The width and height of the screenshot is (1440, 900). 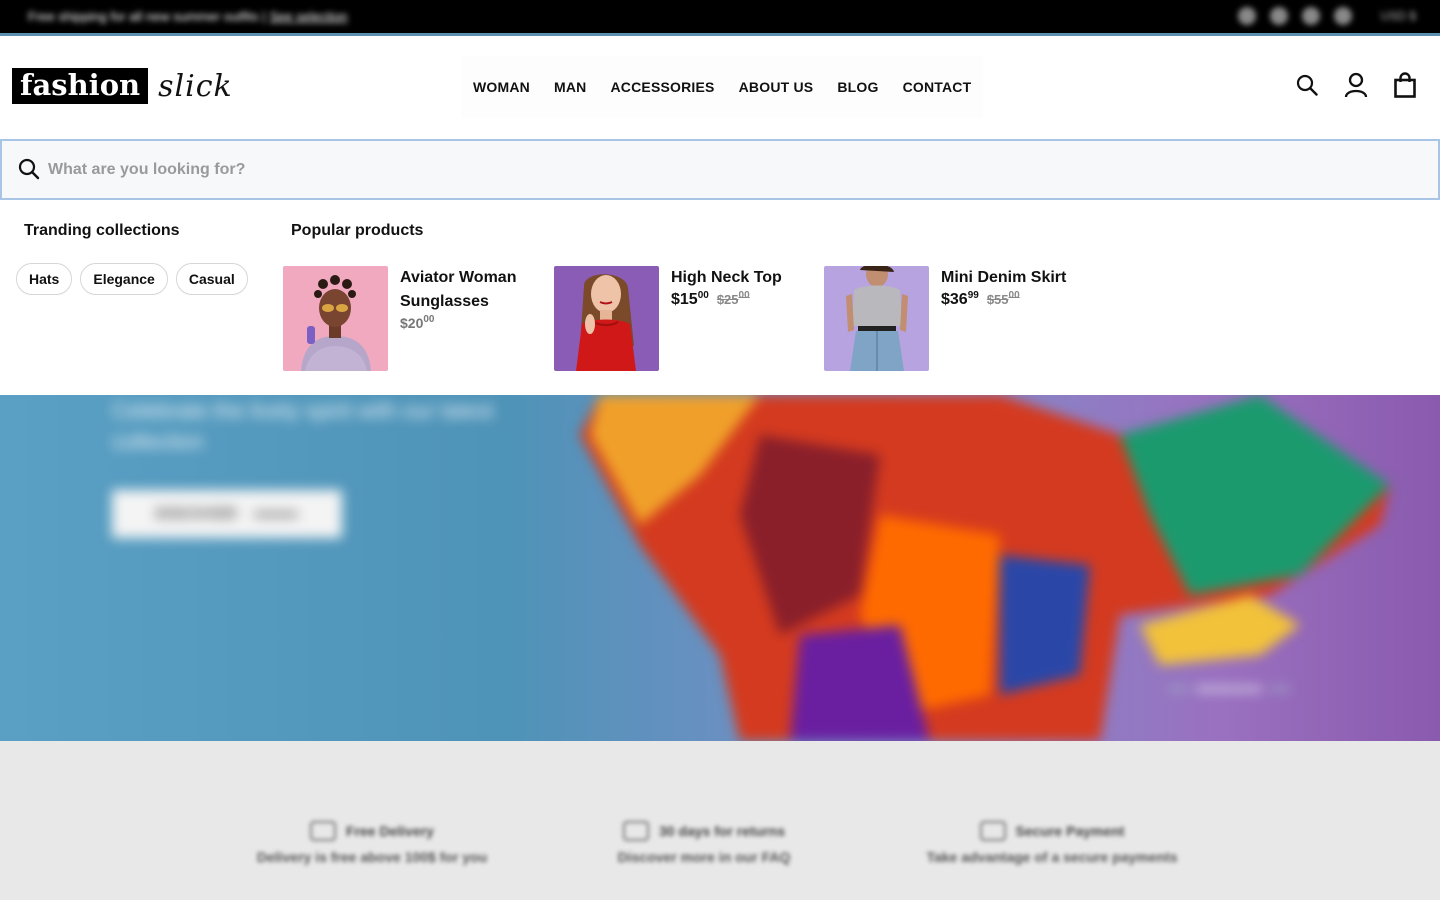 What do you see at coordinates (44, 279) in the screenshot?
I see `chip-hats: Hats` at bounding box center [44, 279].